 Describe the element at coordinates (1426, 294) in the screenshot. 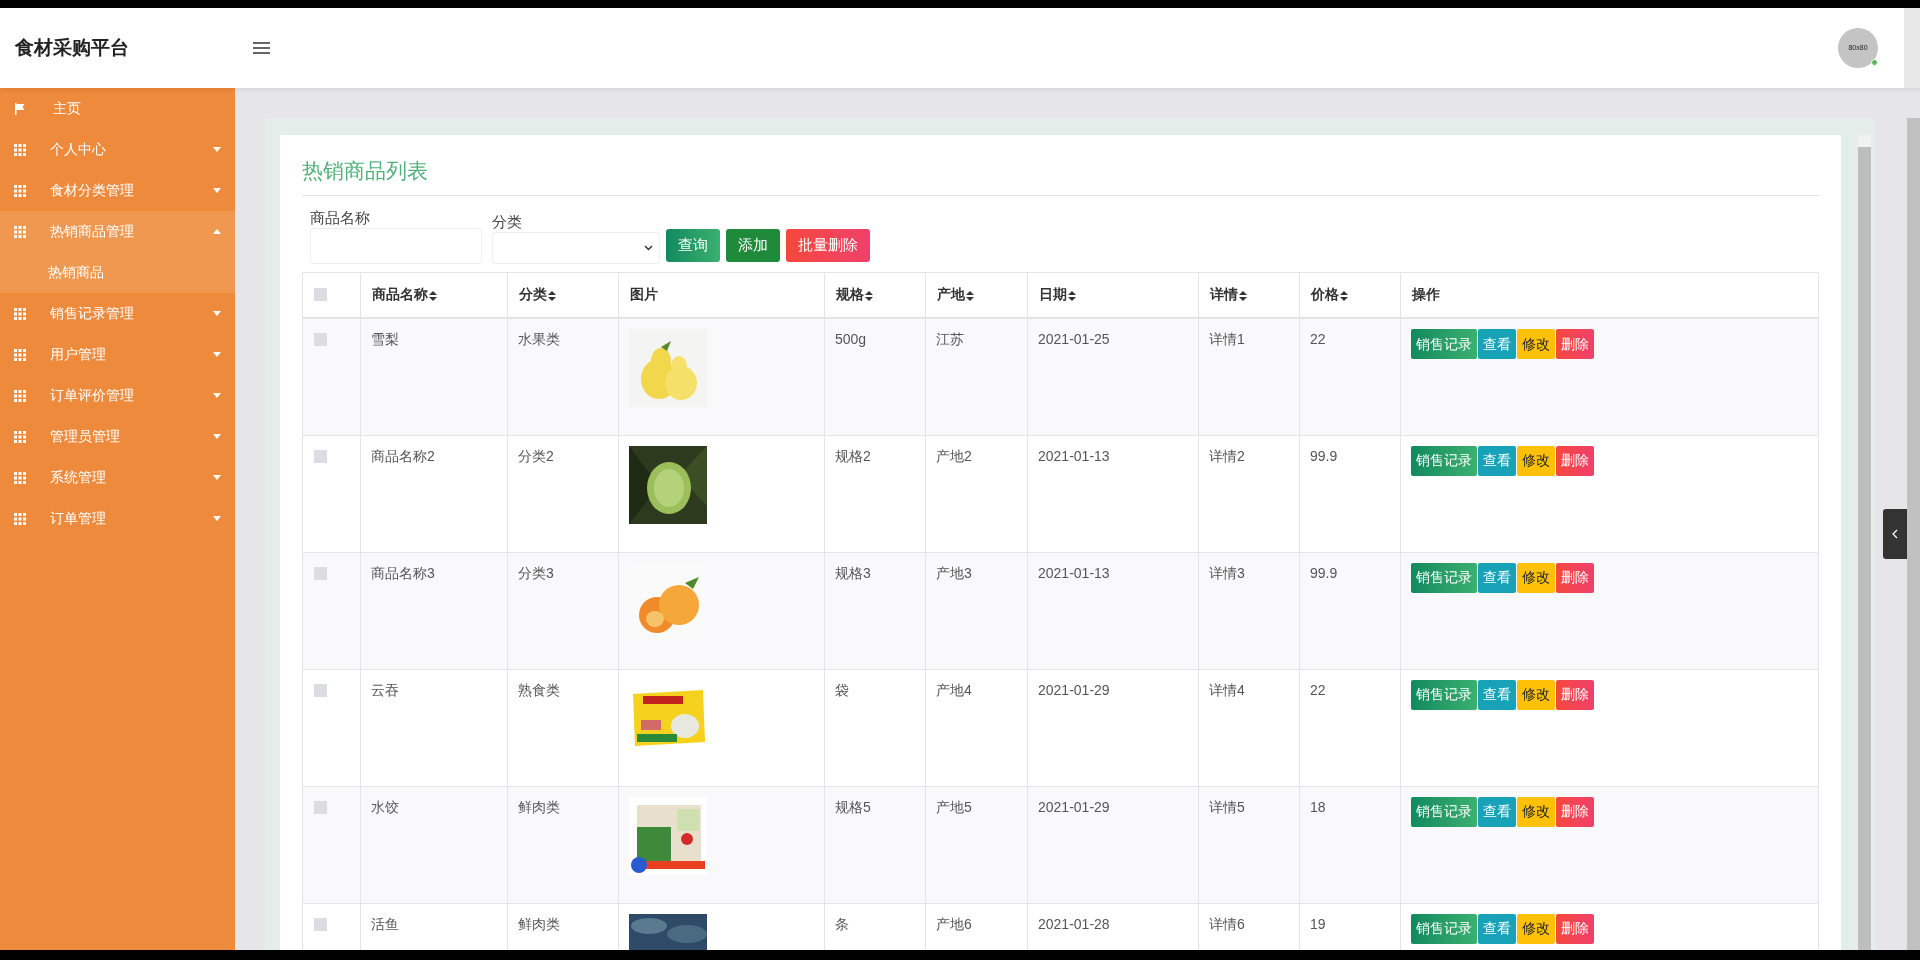

I see `column-header: 操作` at that location.